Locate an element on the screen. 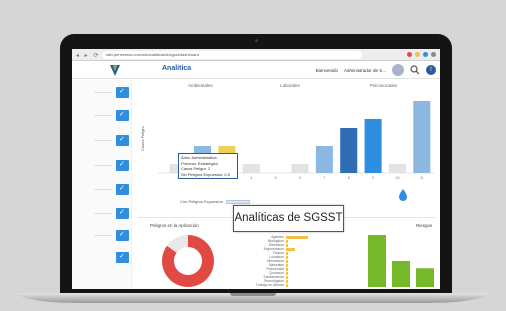 The image size is (506, 311). x-tick-label: 6 is located at coordinates (300, 178).